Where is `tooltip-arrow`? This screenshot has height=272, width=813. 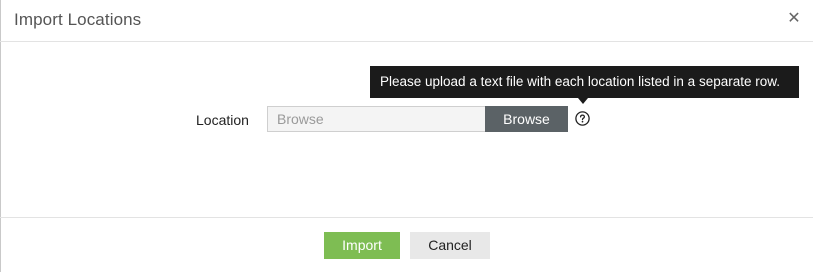
tooltip-arrow is located at coordinates (583, 101).